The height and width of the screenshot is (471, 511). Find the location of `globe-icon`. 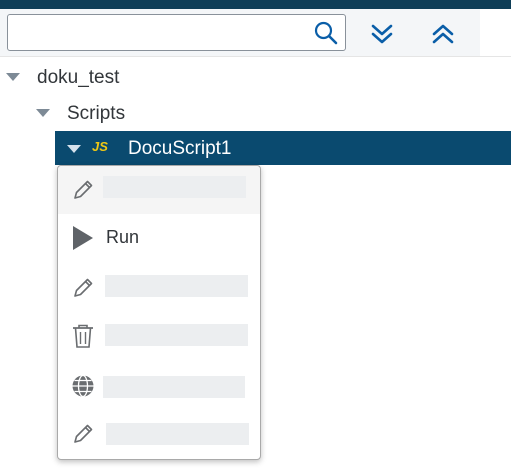

globe-icon is located at coordinates (83, 386).